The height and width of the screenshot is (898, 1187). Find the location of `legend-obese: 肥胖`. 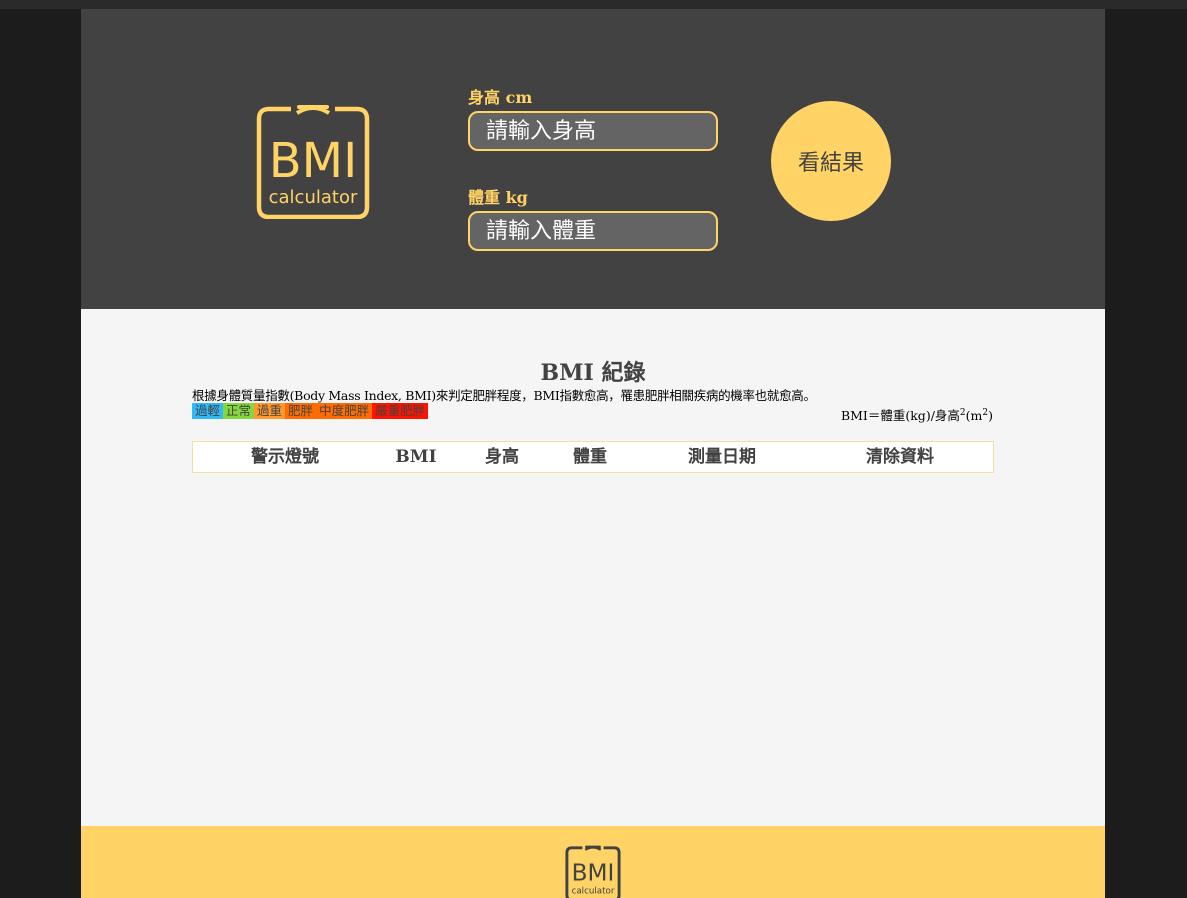

legend-obese: 肥胖 is located at coordinates (301, 411).